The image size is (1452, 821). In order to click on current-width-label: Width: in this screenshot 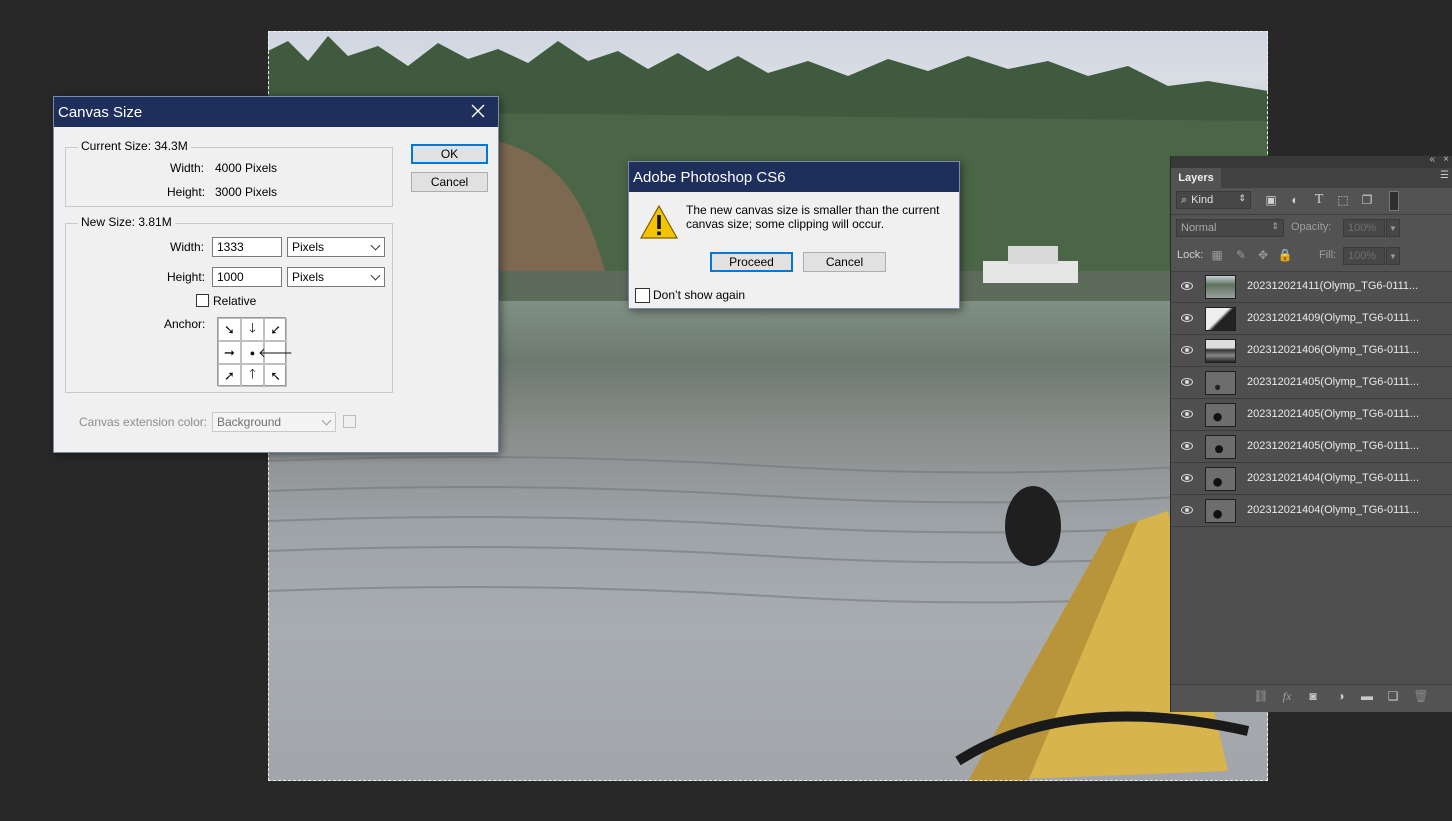, I will do `click(187, 168)`.